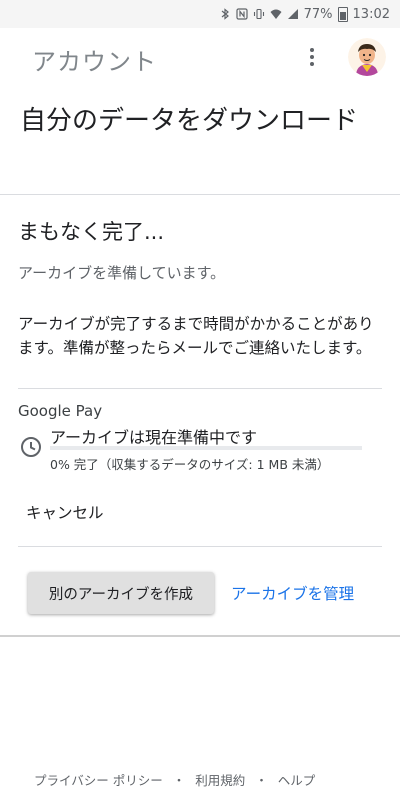  I want to click on archive-status: アーカイブは現在準備中です, so click(154, 437).